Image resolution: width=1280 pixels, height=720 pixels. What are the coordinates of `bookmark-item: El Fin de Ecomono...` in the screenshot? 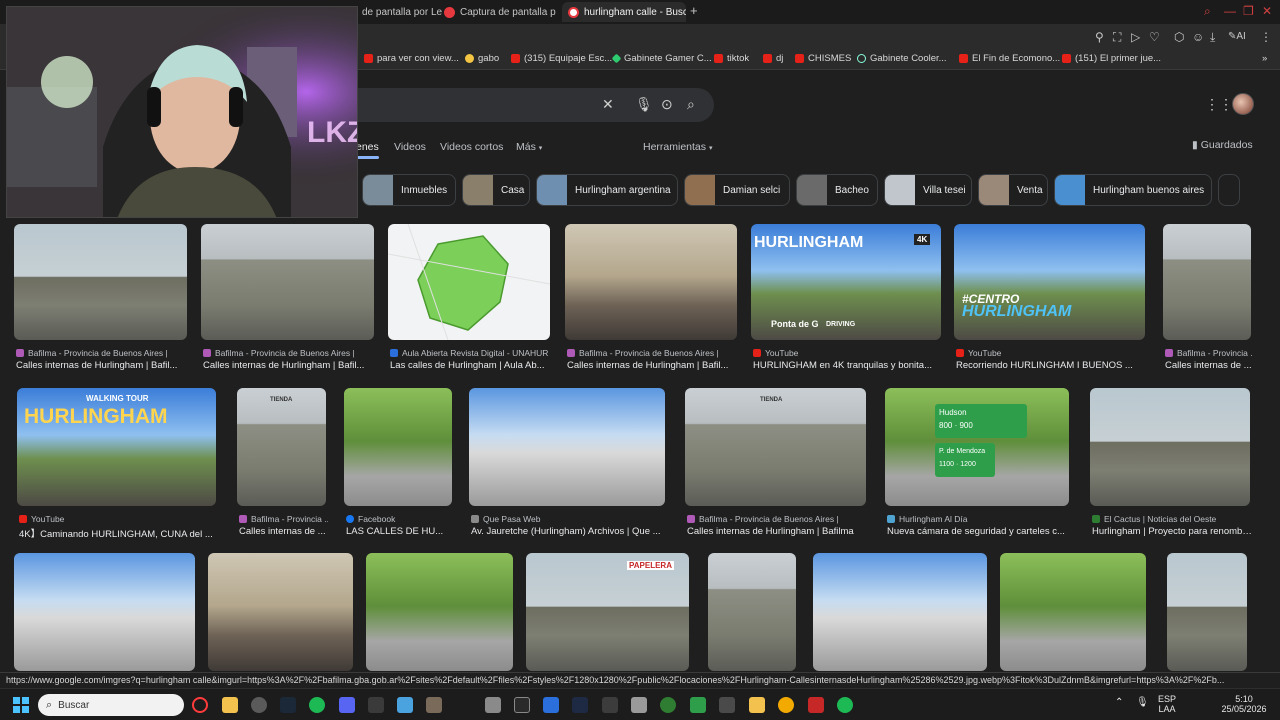 It's located at (1009, 58).